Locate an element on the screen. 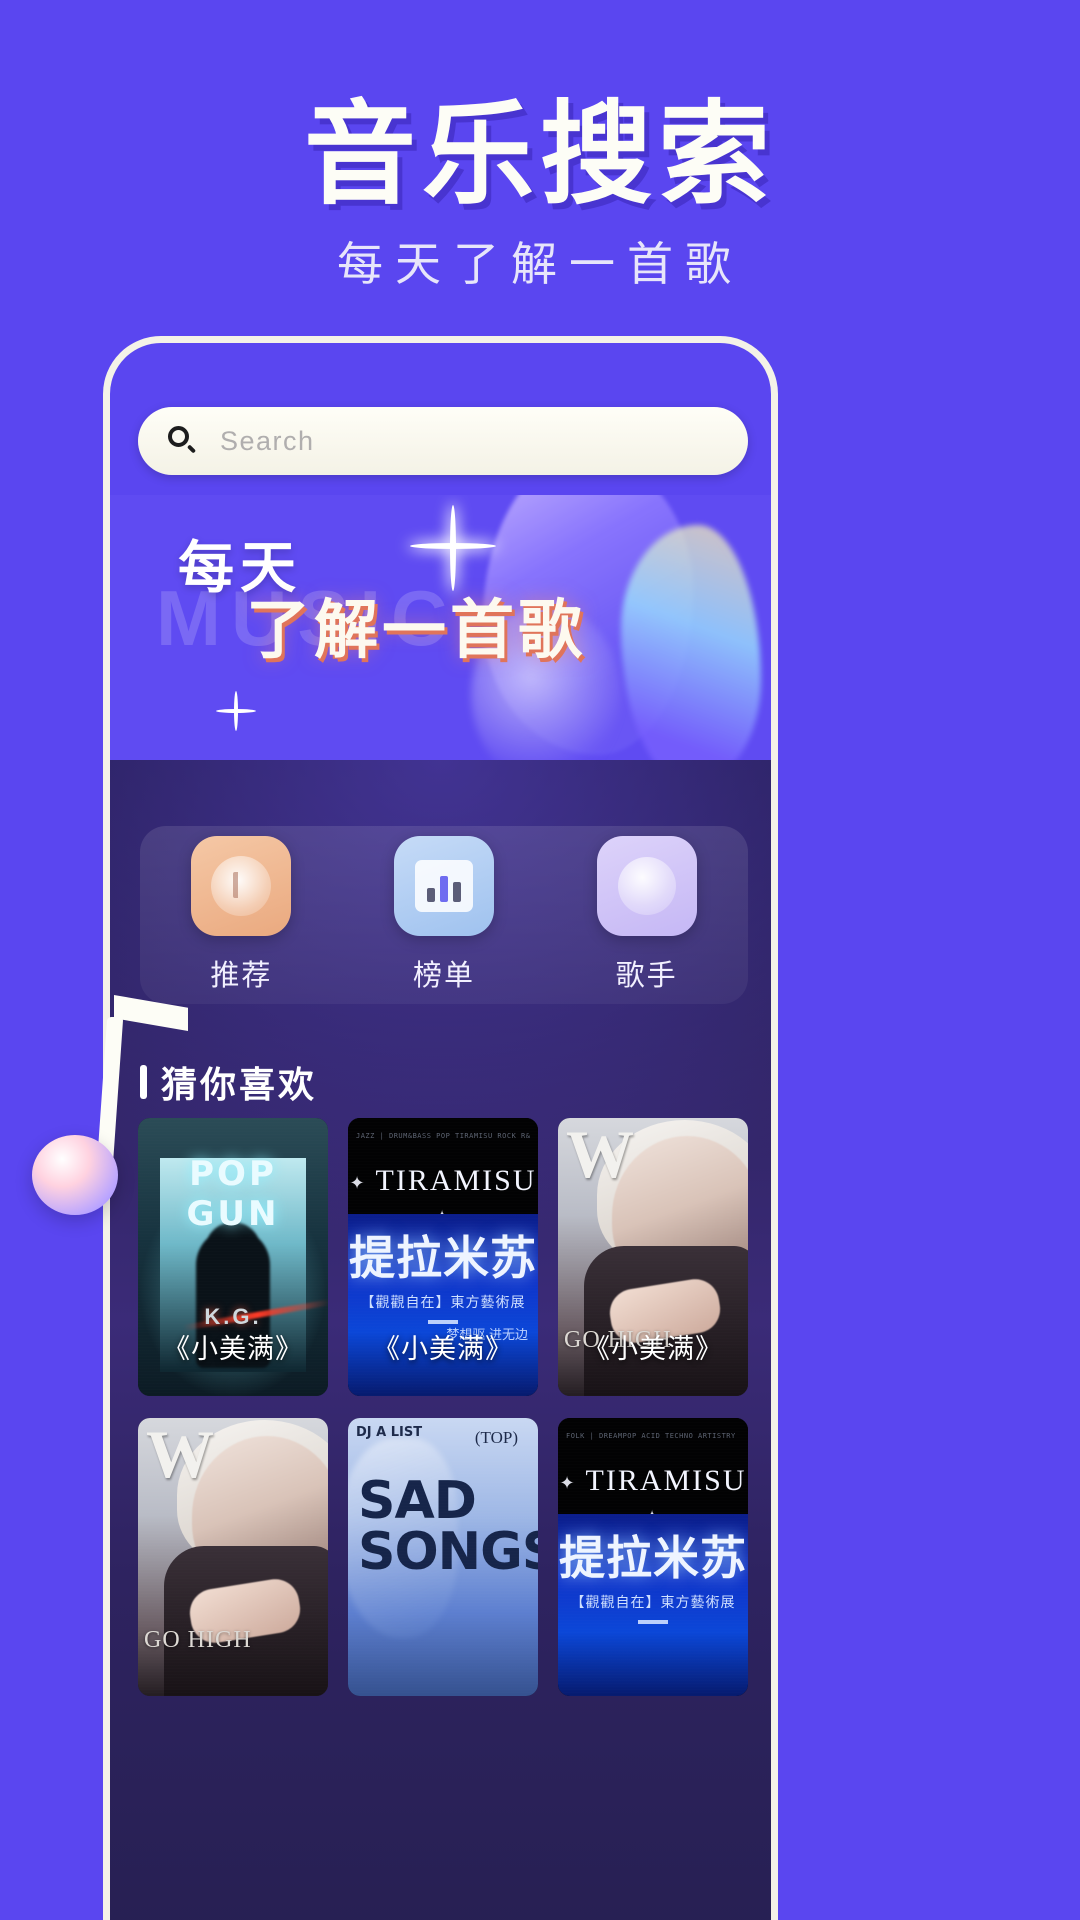 The image size is (1080, 1920). album-artwork: W GO HIGH is located at coordinates (233, 1557).